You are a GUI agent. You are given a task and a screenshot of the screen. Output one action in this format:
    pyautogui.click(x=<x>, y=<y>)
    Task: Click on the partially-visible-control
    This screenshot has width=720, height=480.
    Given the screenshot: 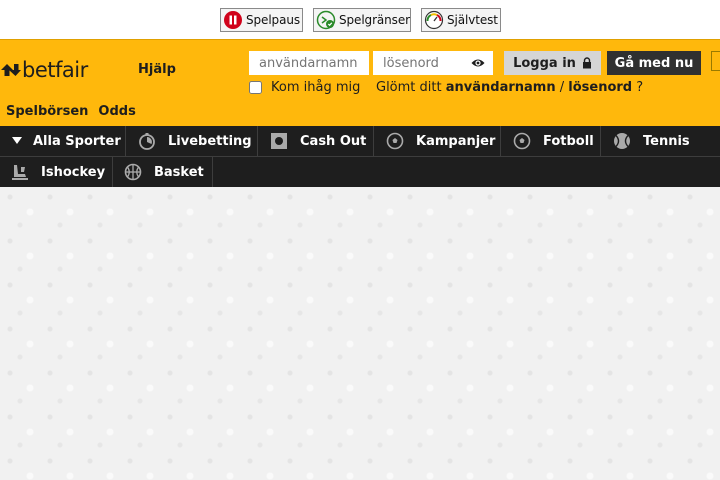 What is the action you would take?
    pyautogui.click(x=715, y=61)
    